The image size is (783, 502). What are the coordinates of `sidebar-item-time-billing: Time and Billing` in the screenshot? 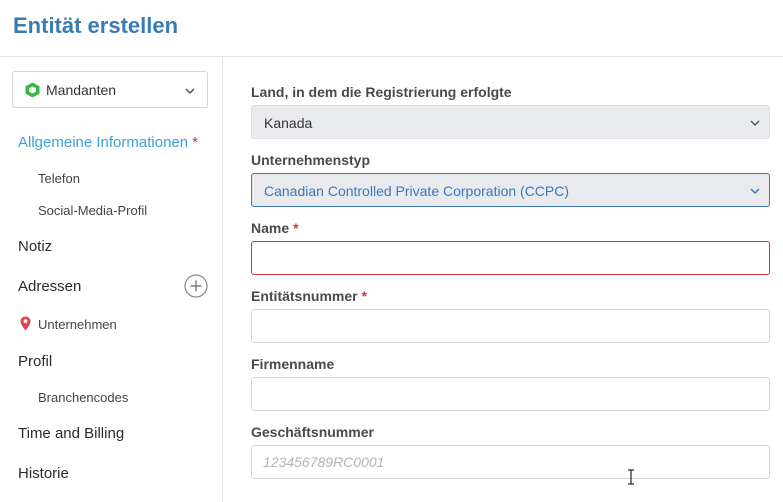 It's located at (71, 433).